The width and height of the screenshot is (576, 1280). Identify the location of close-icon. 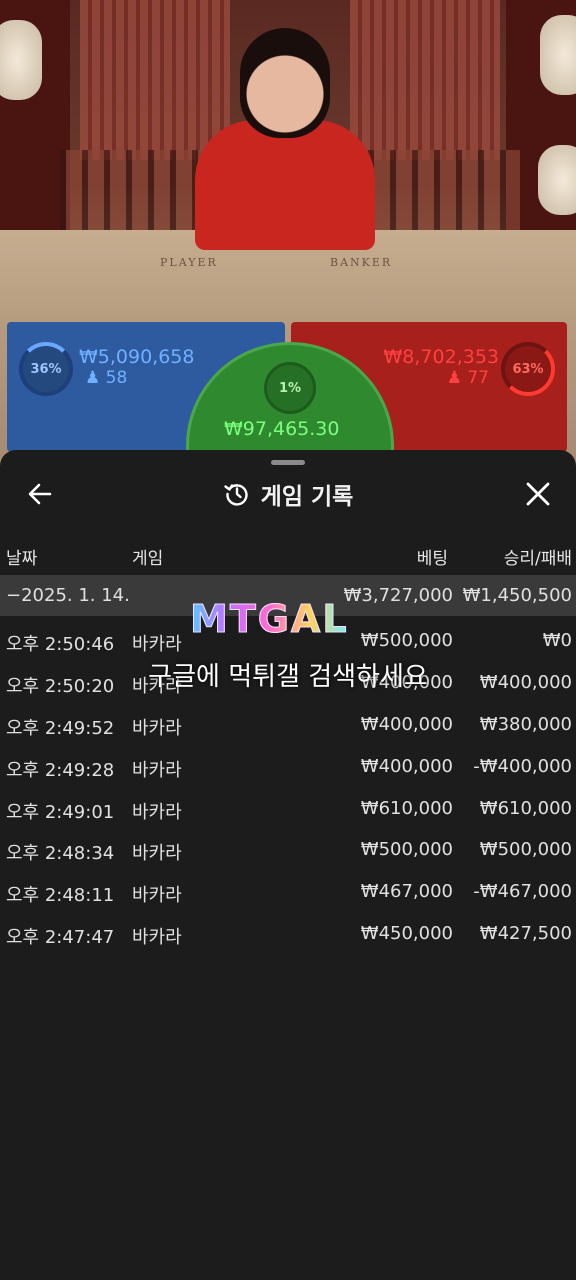
(538, 494).